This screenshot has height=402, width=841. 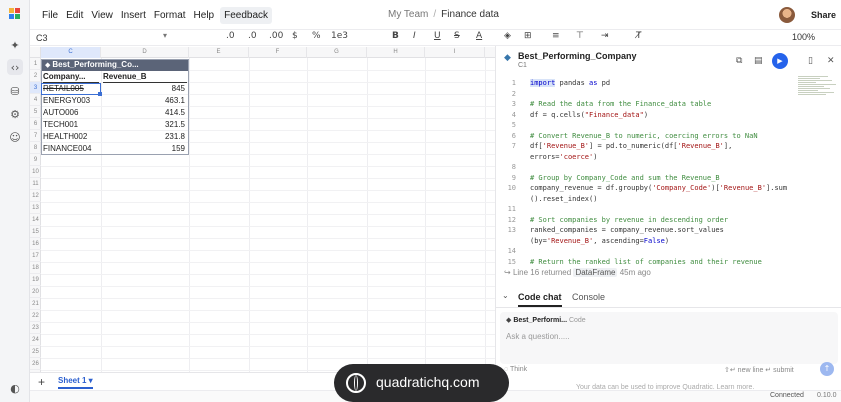 What do you see at coordinates (818, 91) in the screenshot?
I see `code-minimap` at bounding box center [818, 91].